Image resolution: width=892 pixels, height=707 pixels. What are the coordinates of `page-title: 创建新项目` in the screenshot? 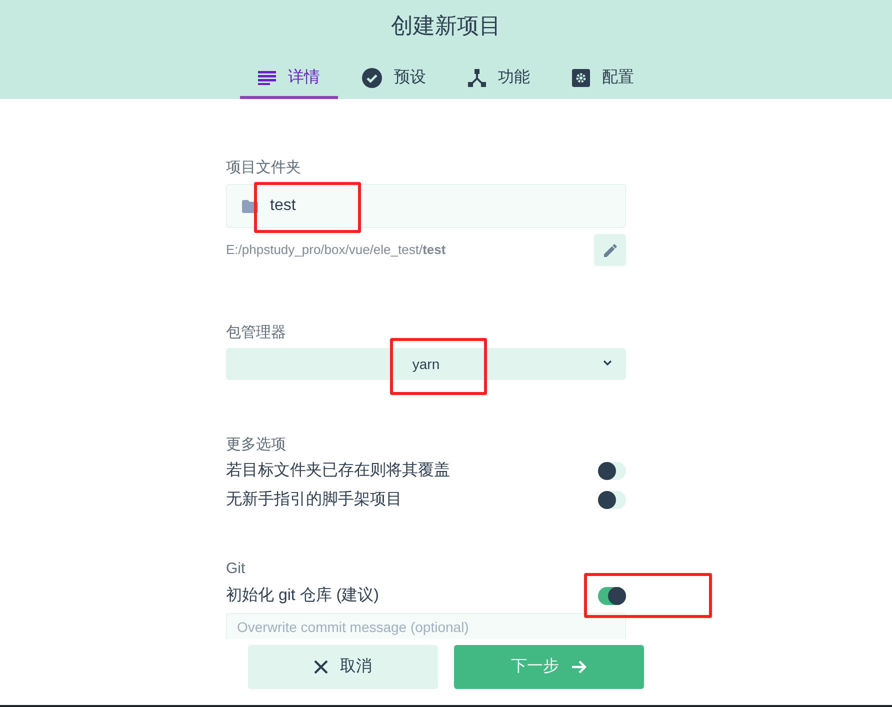 It's located at (446, 26).